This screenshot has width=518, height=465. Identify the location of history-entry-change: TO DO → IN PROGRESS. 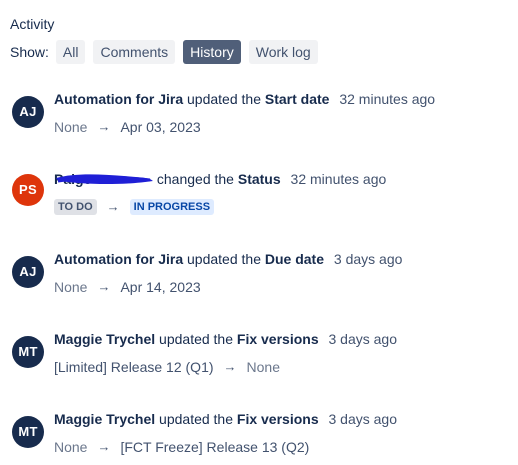
(134, 207).